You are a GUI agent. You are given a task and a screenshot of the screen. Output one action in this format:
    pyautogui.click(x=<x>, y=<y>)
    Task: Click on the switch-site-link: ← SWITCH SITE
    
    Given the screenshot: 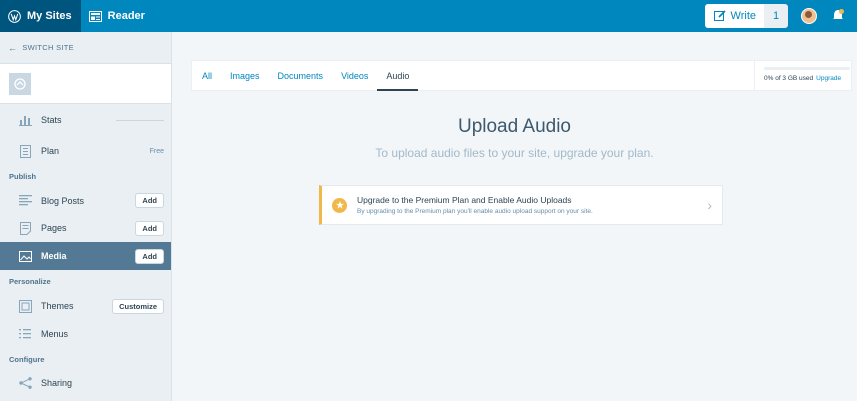 What is the action you would take?
    pyautogui.click(x=85, y=48)
    